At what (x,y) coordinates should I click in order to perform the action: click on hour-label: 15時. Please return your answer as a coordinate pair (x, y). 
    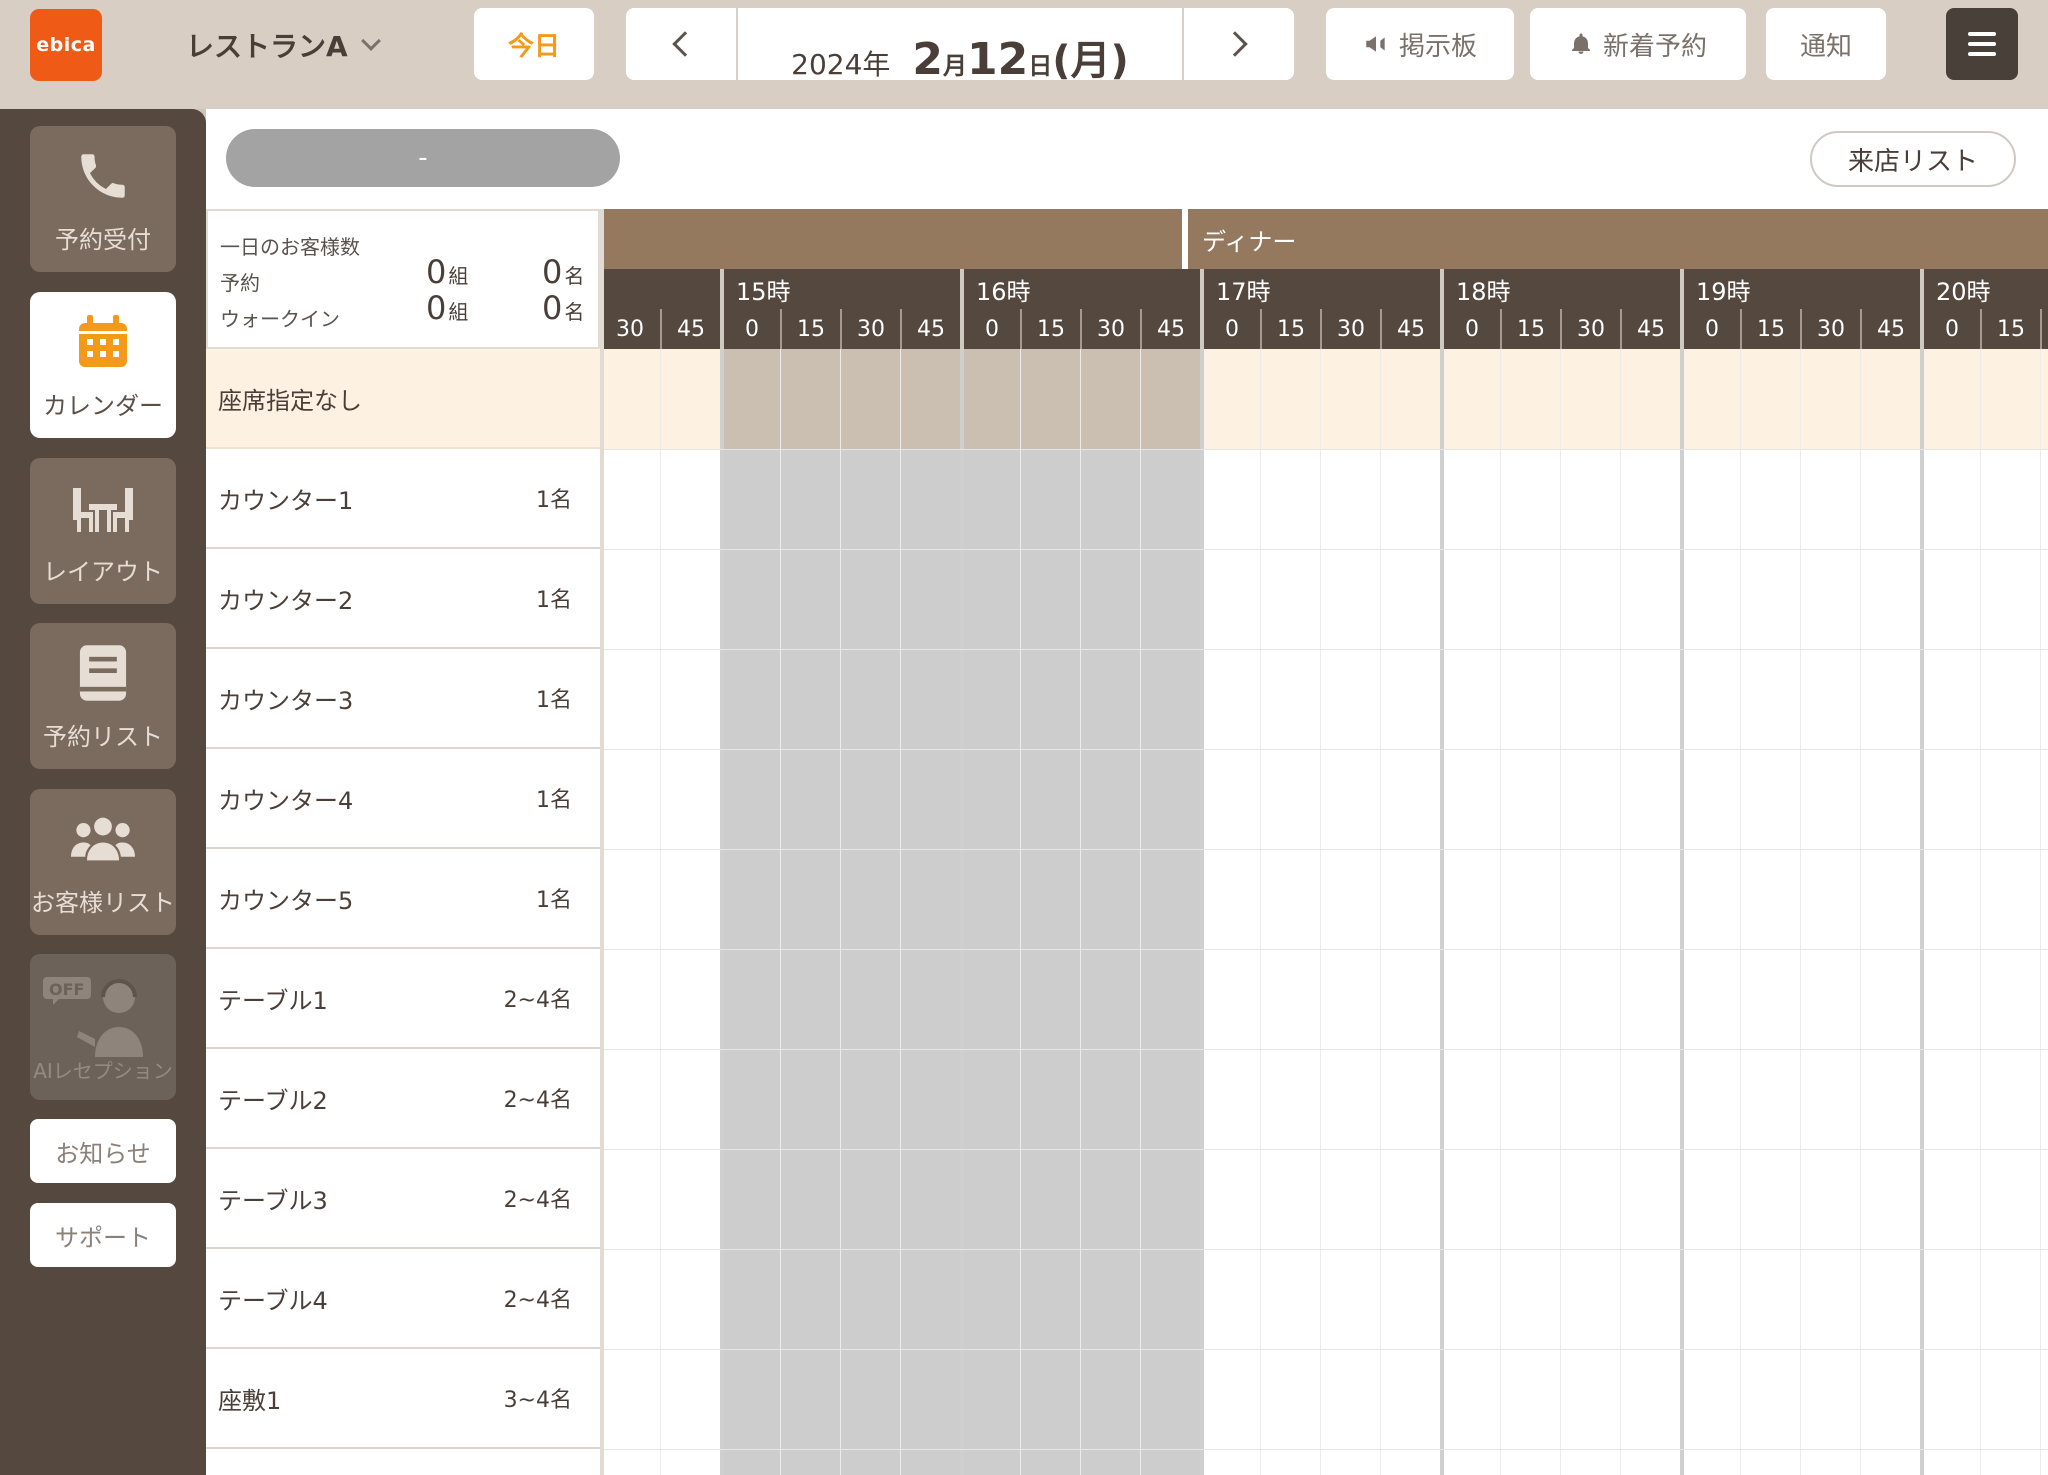
    Looking at the image, I should click on (840, 289).